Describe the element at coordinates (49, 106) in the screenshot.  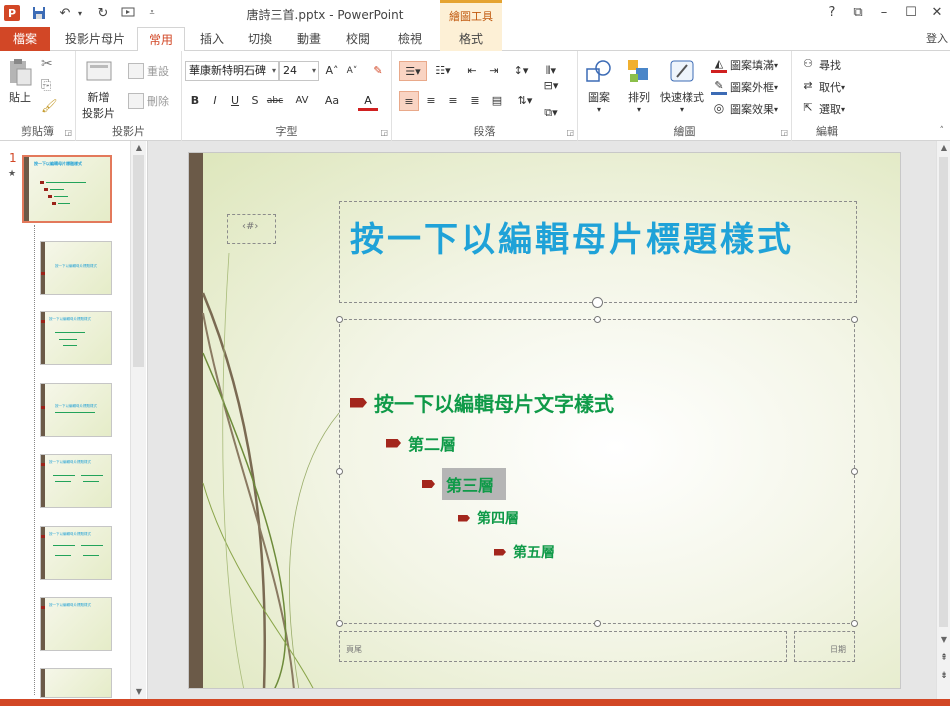
I see `format-painter-icon: 🖌` at that location.